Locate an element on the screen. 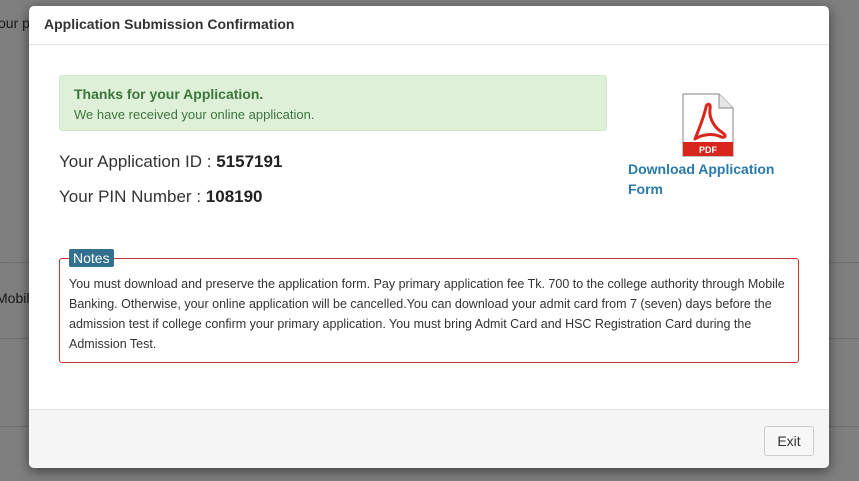 This screenshot has height=481, width=859. pin-number-value: 108190 is located at coordinates (234, 196).